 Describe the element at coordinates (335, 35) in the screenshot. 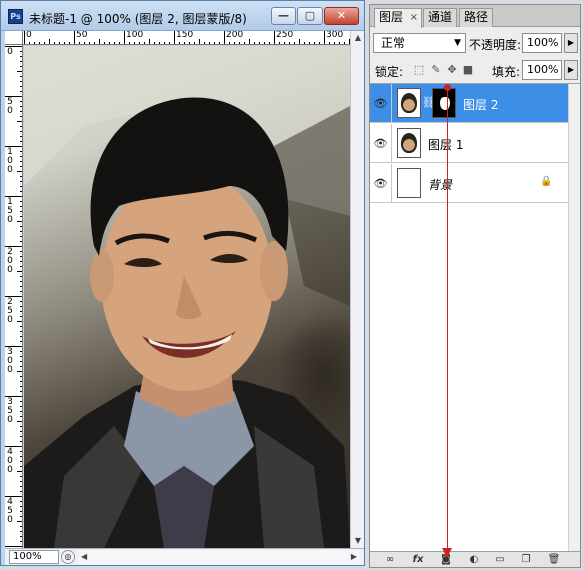

I see `ruler-label: 300` at that location.